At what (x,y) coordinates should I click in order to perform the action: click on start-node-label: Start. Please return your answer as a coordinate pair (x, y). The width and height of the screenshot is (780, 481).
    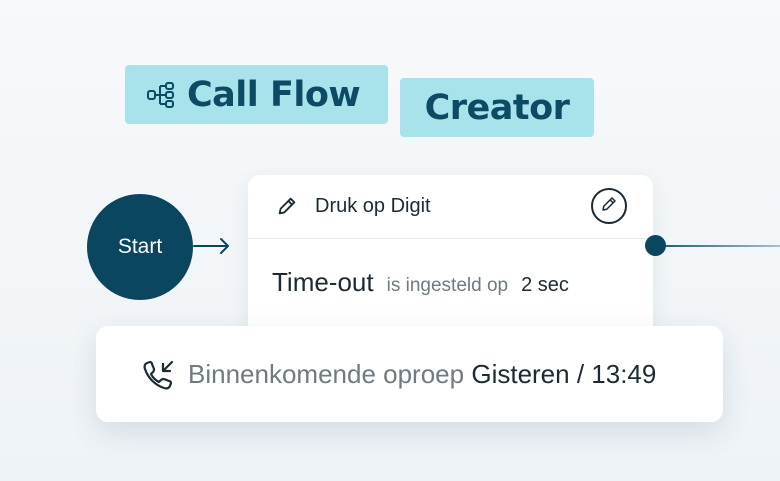
    Looking at the image, I should click on (140, 246).